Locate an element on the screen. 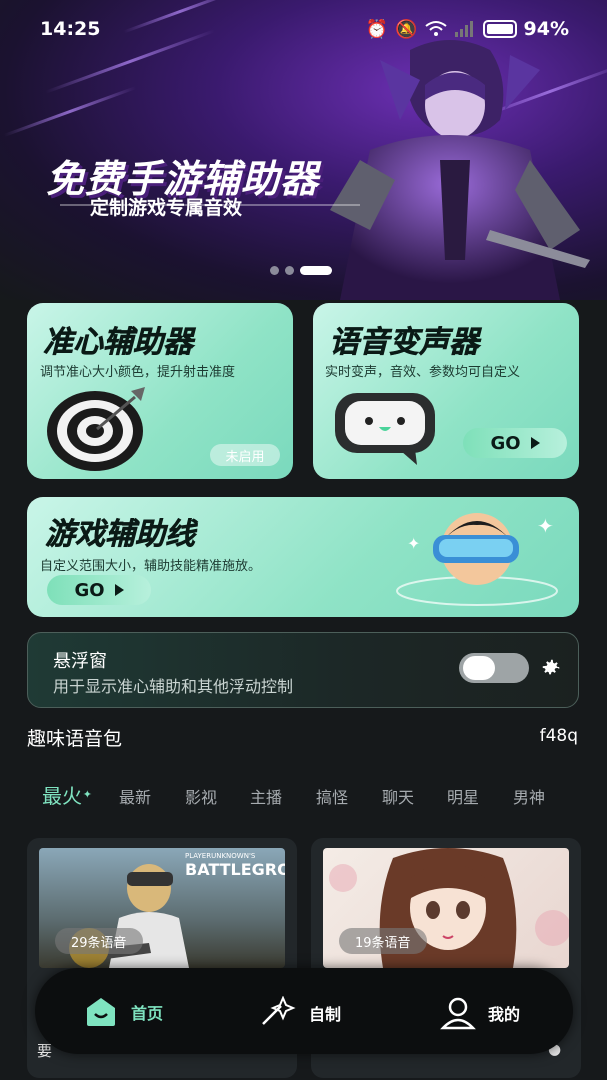  guideline-card-title: 游戏辅助线 is located at coordinates (120, 535).